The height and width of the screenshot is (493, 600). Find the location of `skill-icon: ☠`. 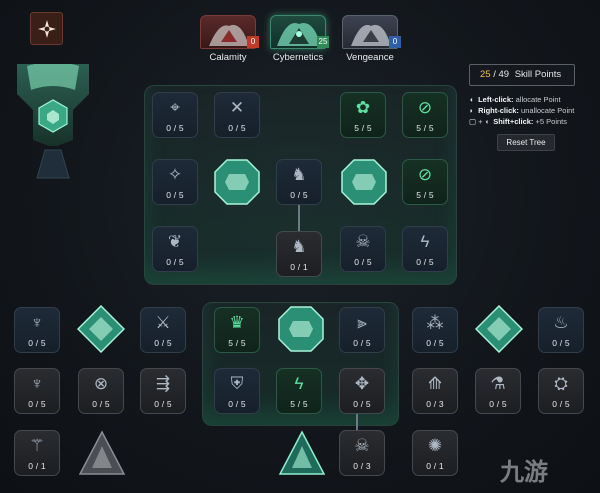

skill-icon: ☠ is located at coordinates (363, 241).